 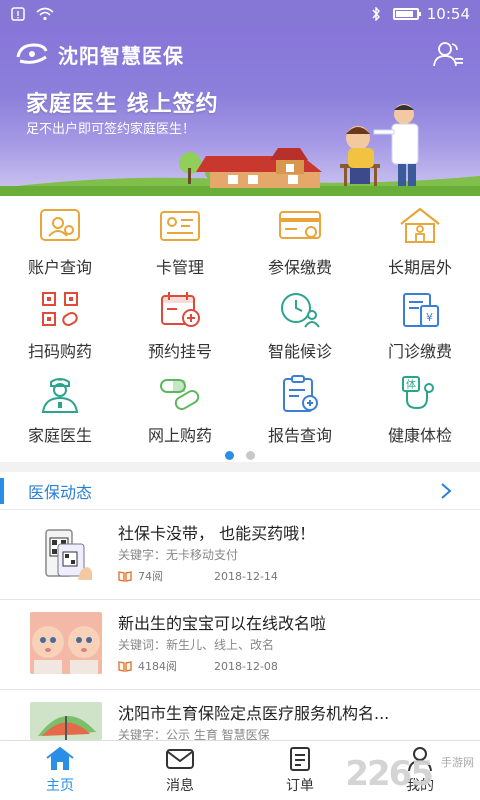 What do you see at coordinates (300, 786) in the screenshot?
I see `tab-label: 订单` at bounding box center [300, 786].